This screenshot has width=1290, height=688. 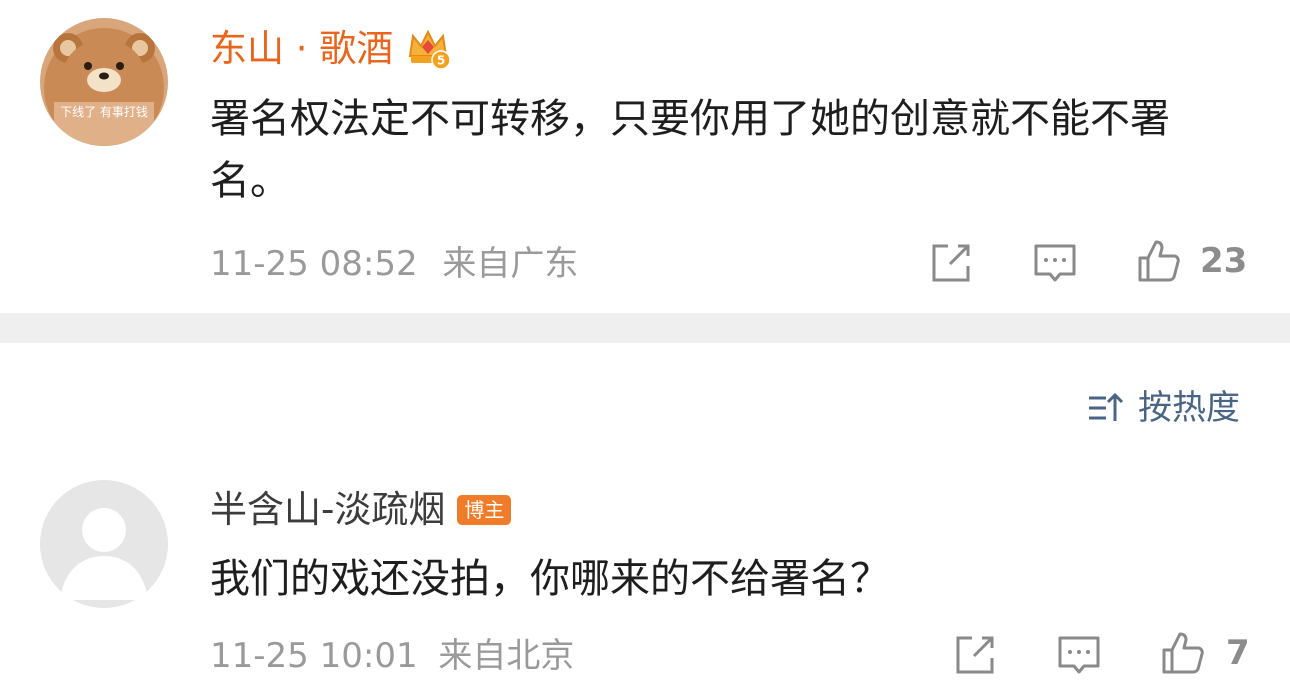 I want to click on avatar, so click(x=104, y=544).